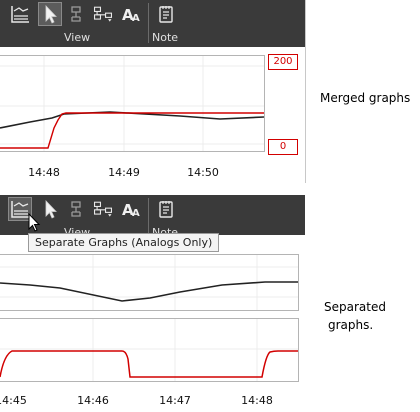 The width and height of the screenshot is (420, 412). I want to click on tooltip: Separate Graphs (Analogs Only), so click(124, 242).